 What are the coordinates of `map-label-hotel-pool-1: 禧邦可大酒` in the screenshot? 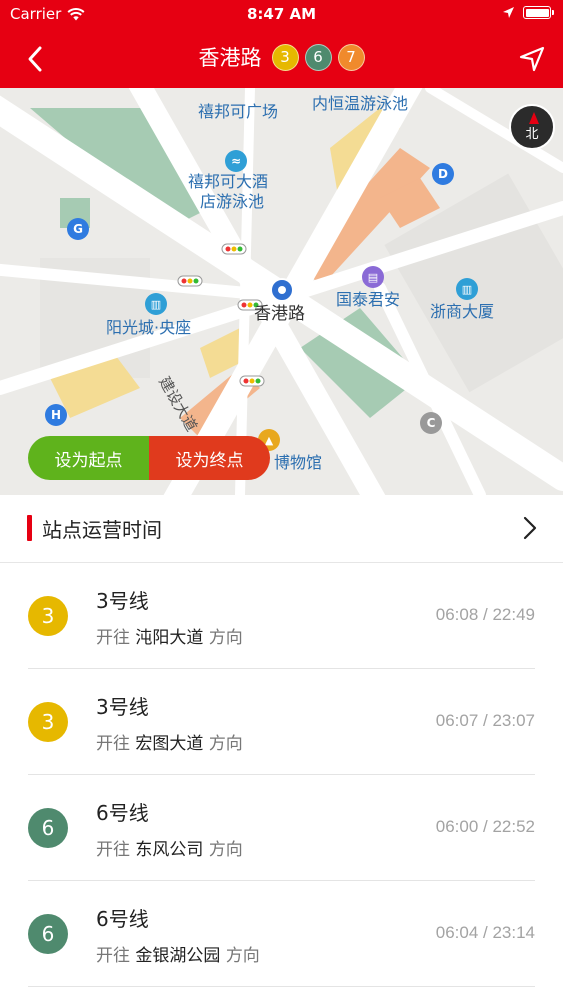 It's located at (228, 181).